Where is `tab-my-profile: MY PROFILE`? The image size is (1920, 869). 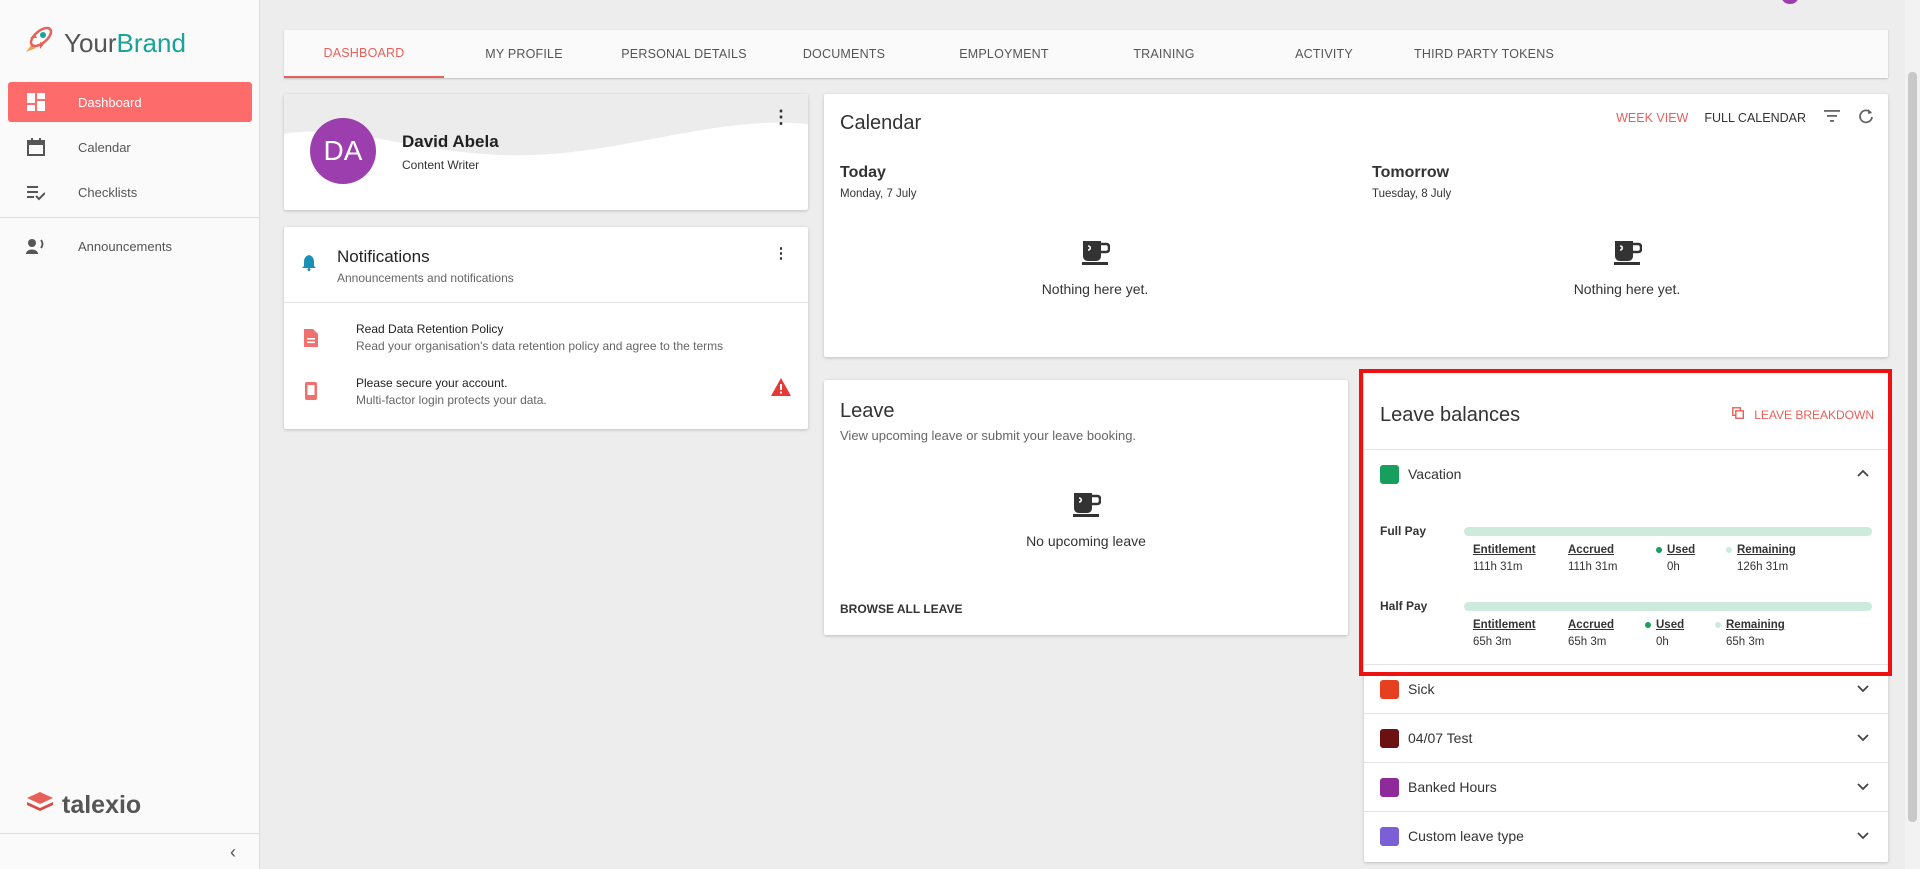
tab-my-profile: MY PROFILE is located at coordinates (524, 54).